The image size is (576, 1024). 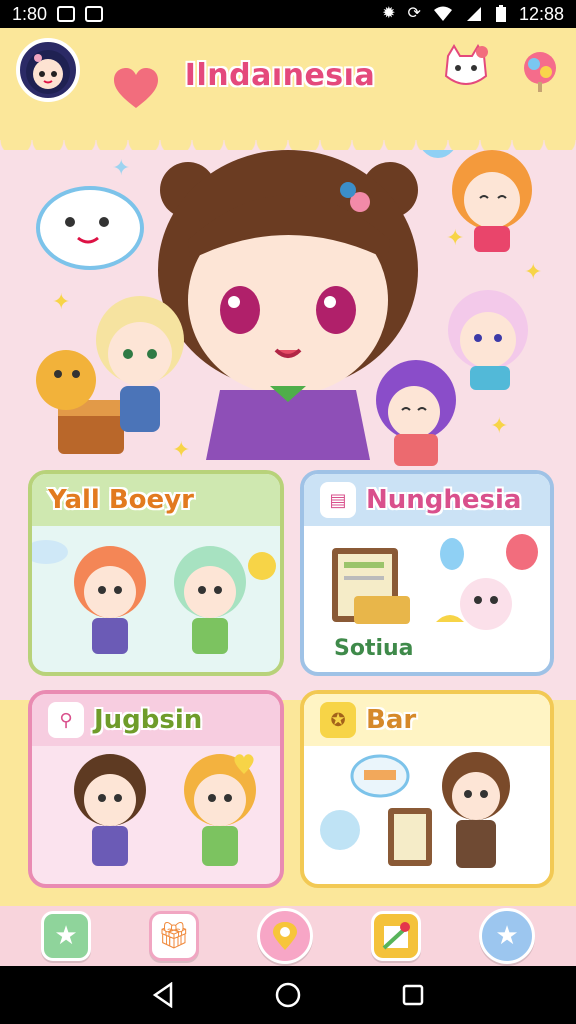 I want to click on wifi-icon, so click(x=442, y=13).